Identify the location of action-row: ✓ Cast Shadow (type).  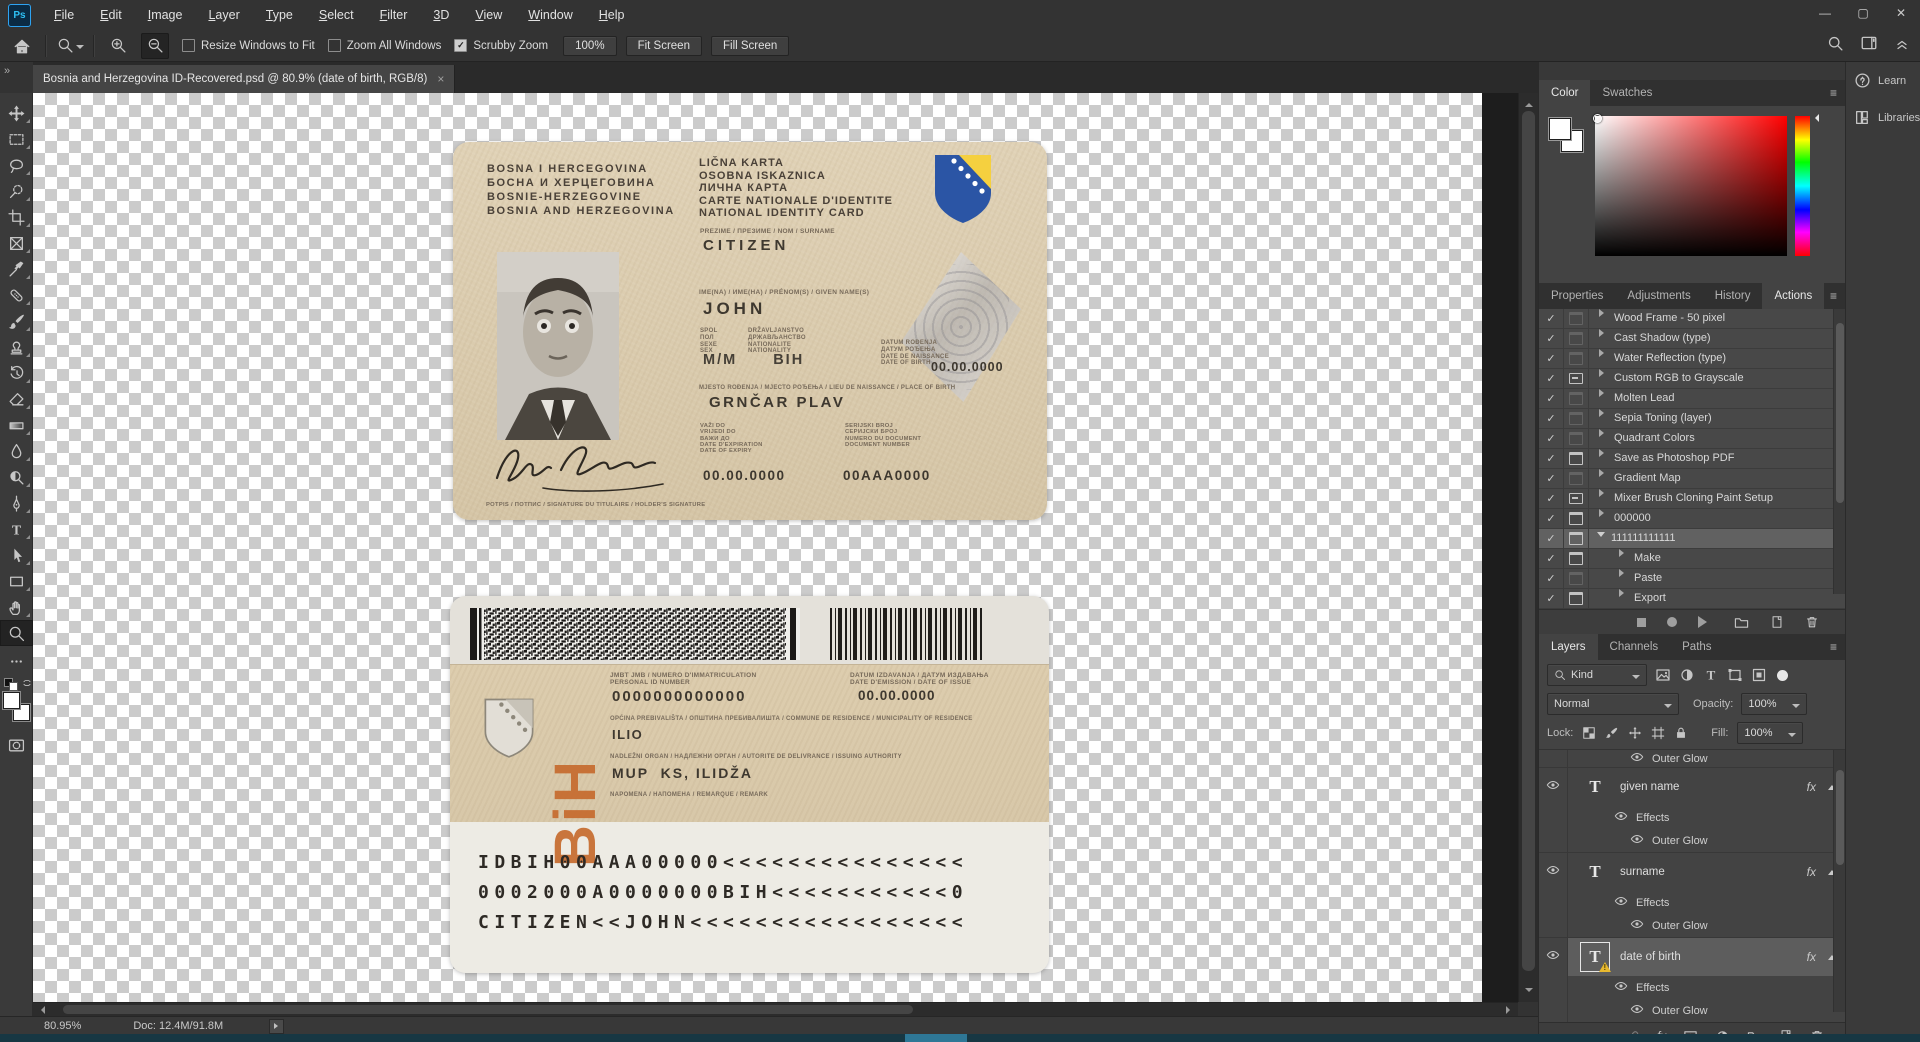
(1692, 339).